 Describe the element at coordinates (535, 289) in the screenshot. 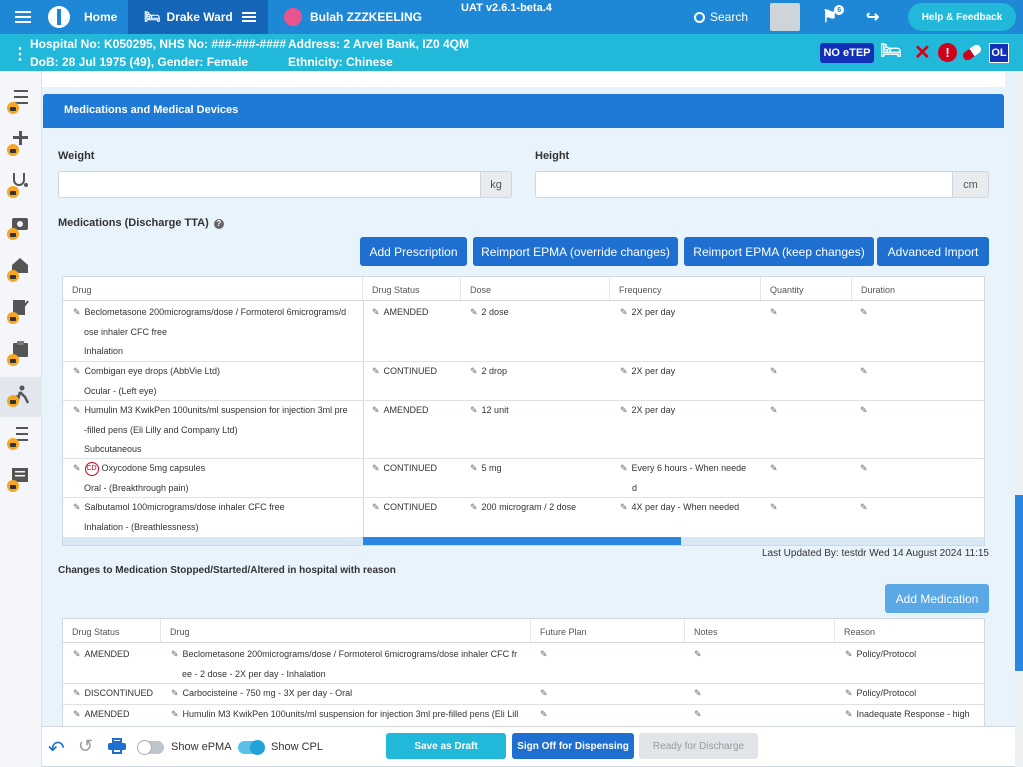

I see `col-header-dose: Dose` at that location.